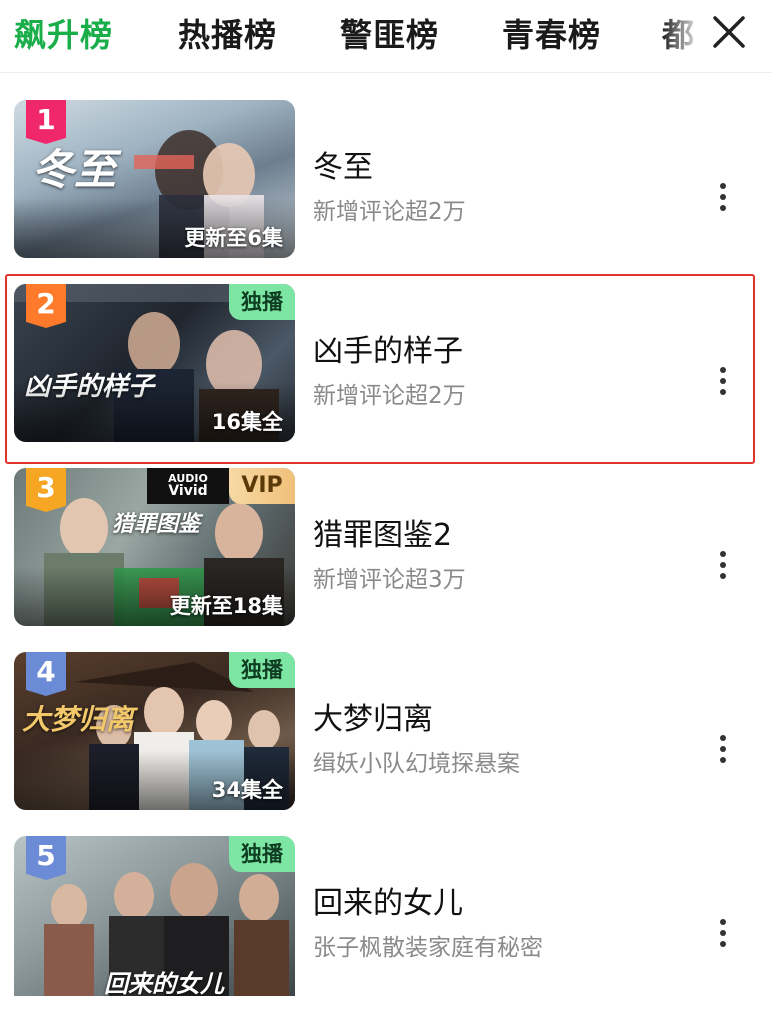 Image resolution: width=771 pixels, height=1020 pixels. Describe the element at coordinates (63, 33) in the screenshot. I see `tab-soaring: 飙升榜` at that location.